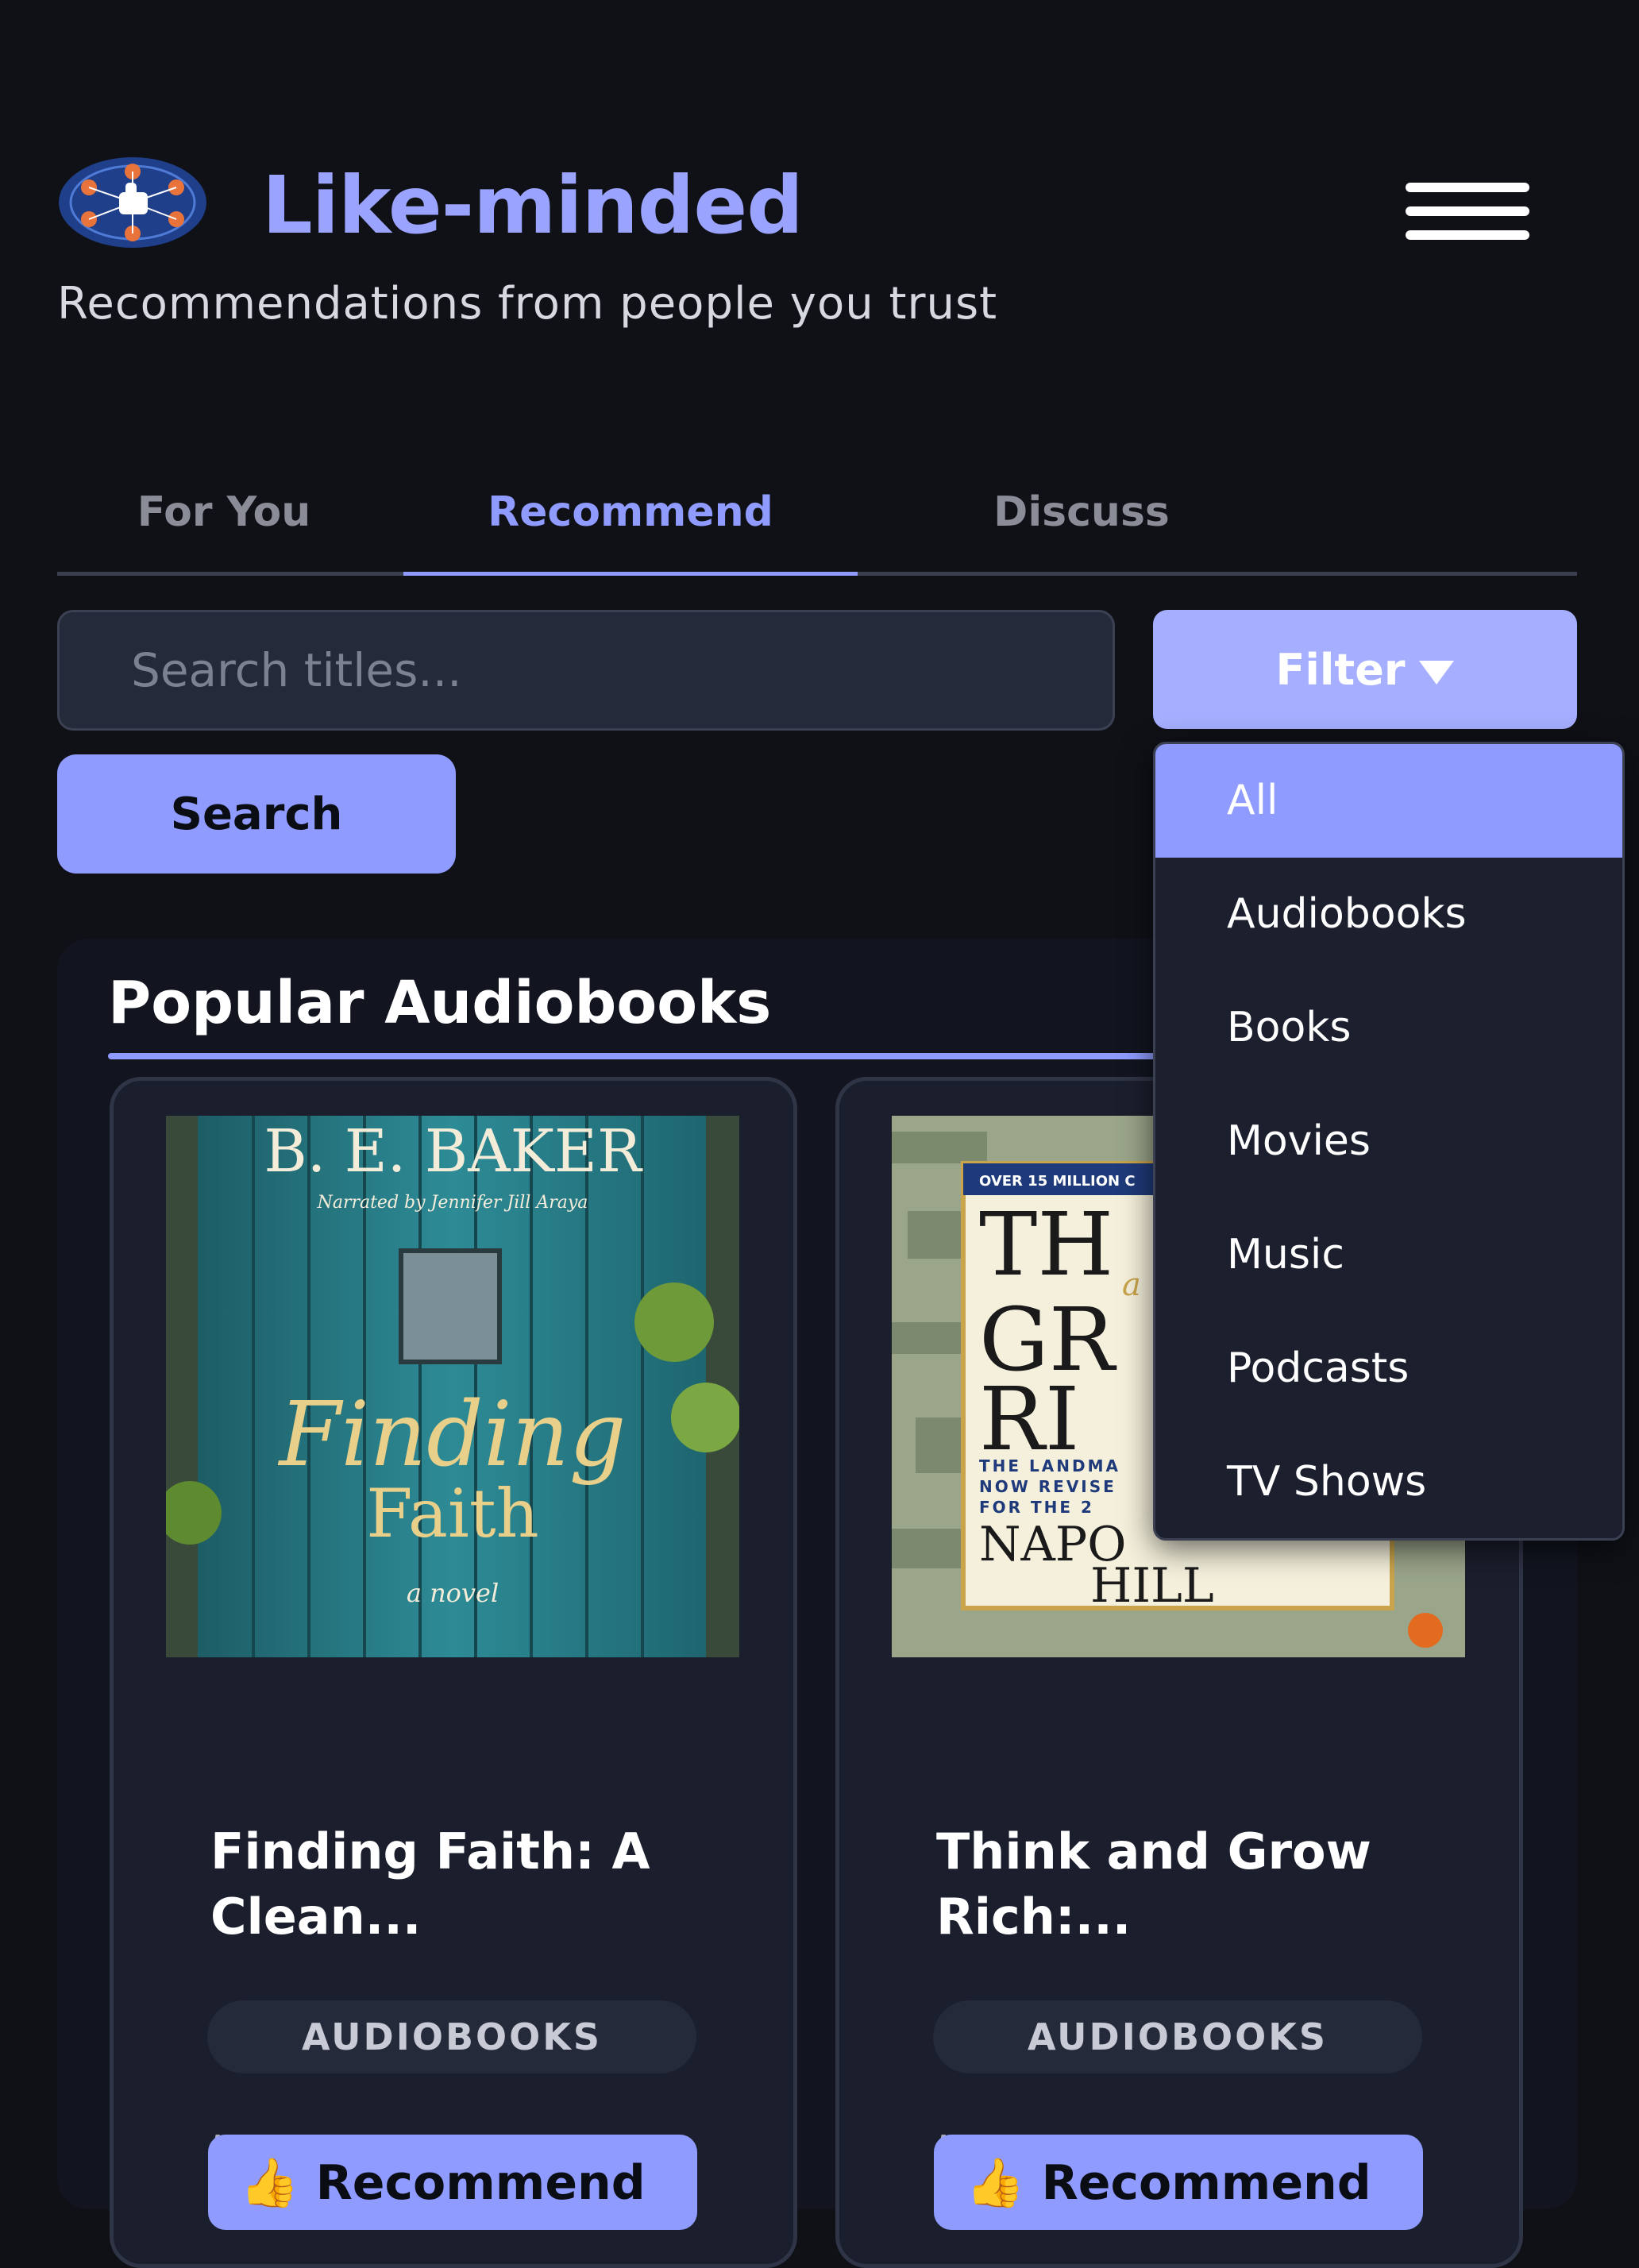  I want to click on cover-title-line1: TH, so click(1046, 1244).